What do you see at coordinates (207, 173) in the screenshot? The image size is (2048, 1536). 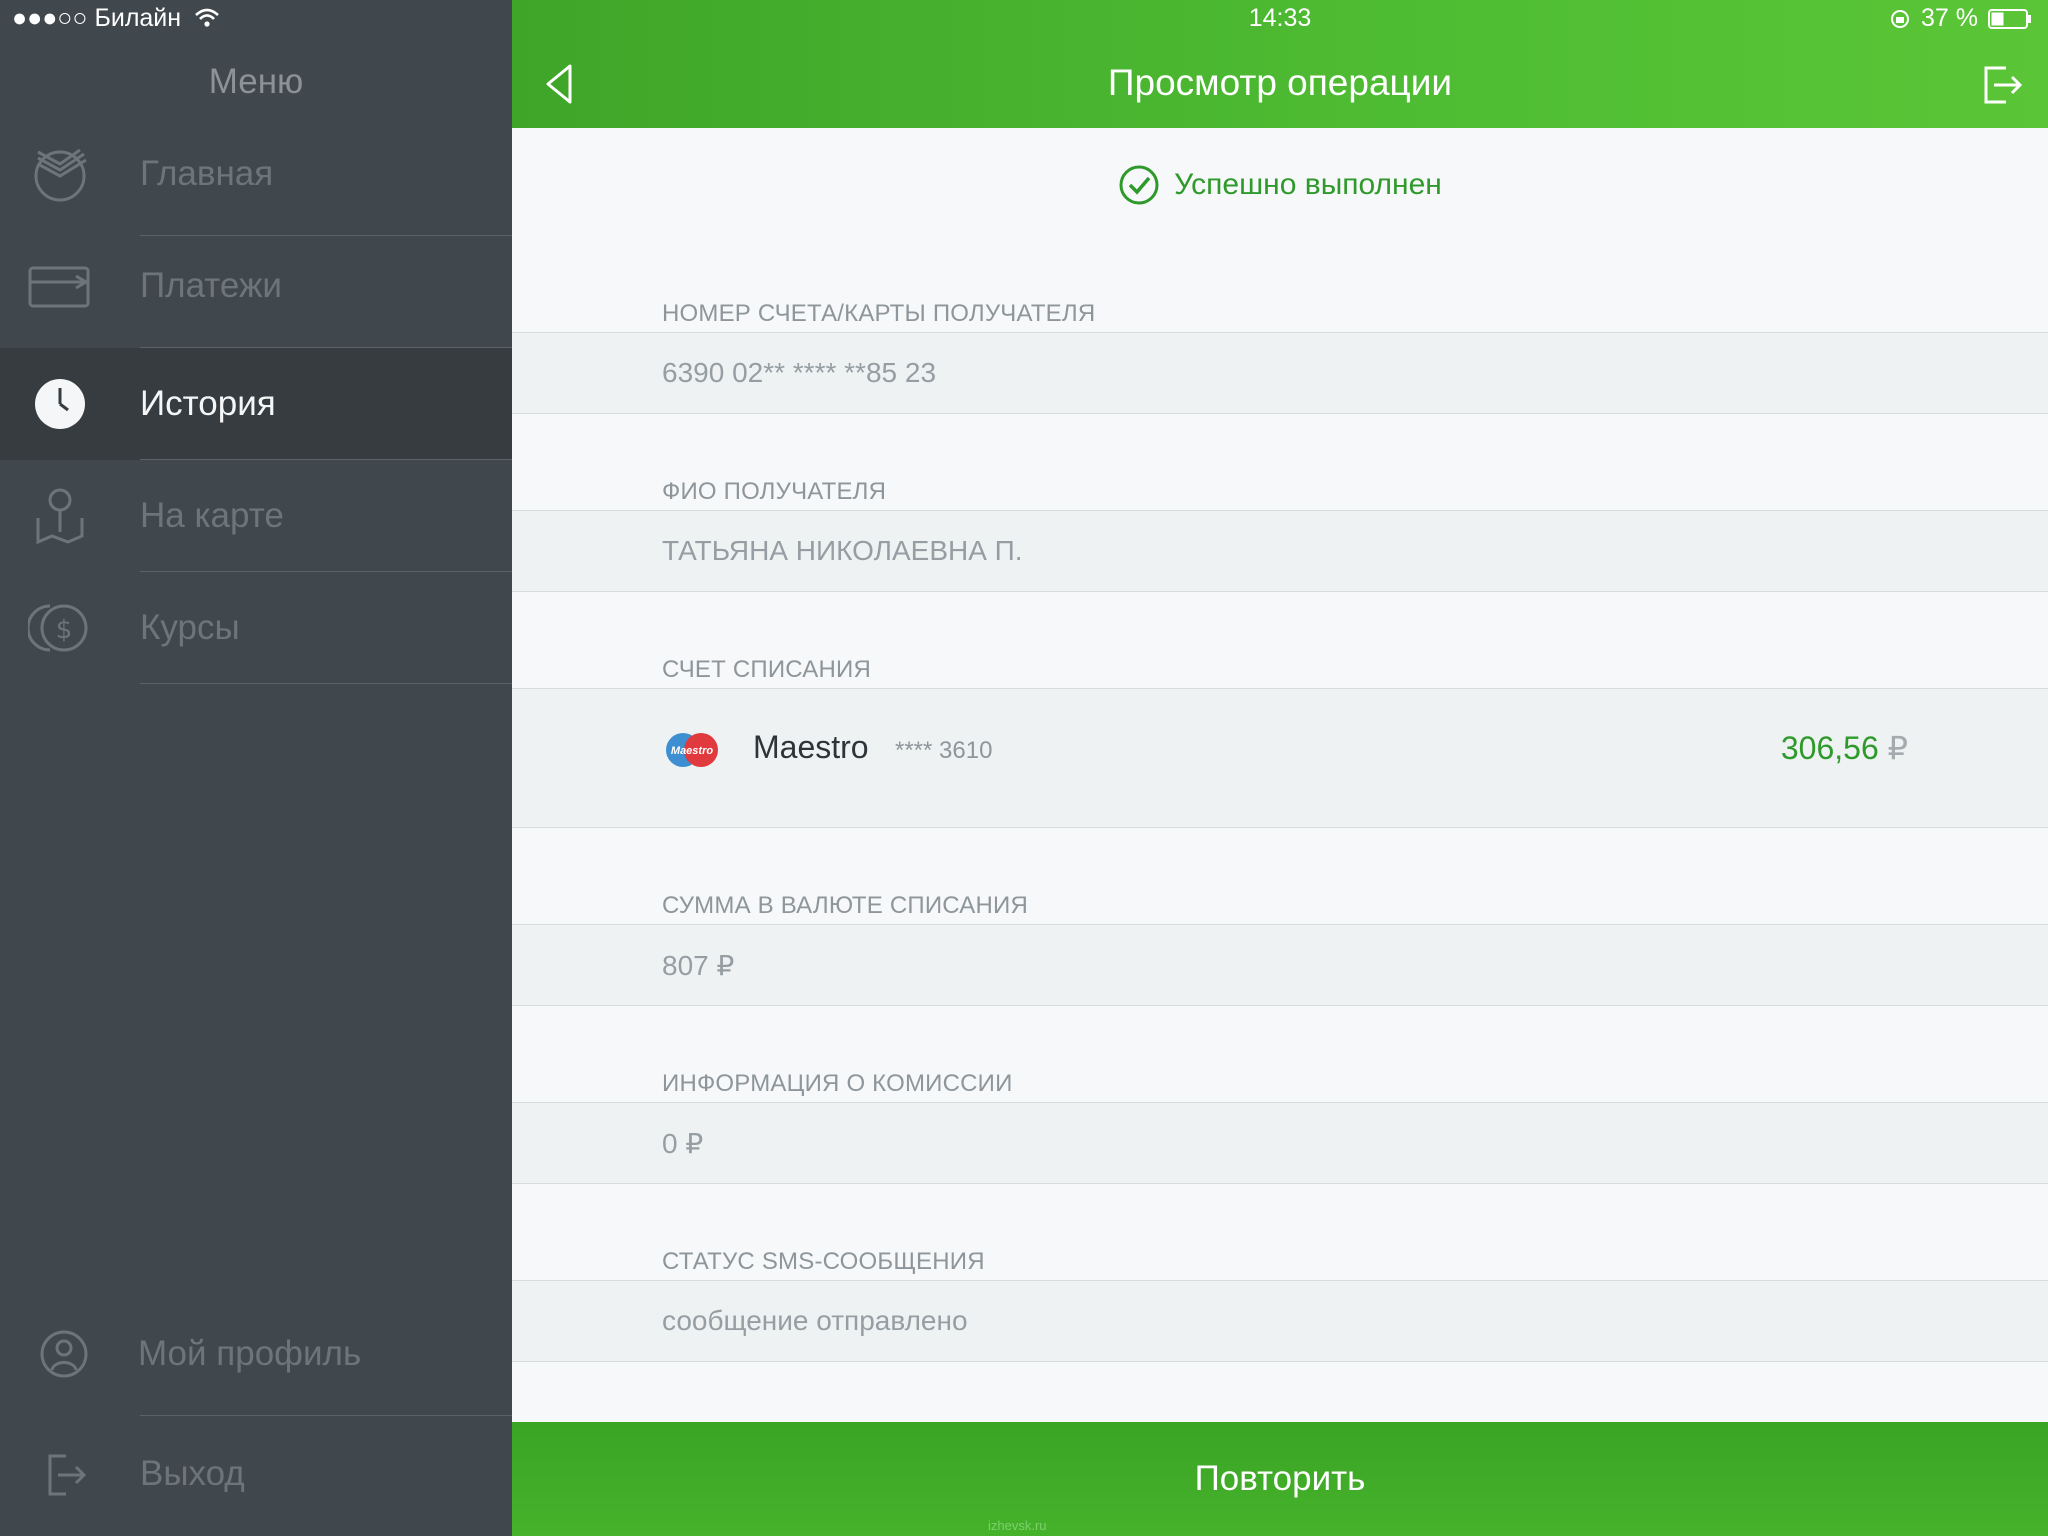 I see `sidebar-item-label: Главная` at bounding box center [207, 173].